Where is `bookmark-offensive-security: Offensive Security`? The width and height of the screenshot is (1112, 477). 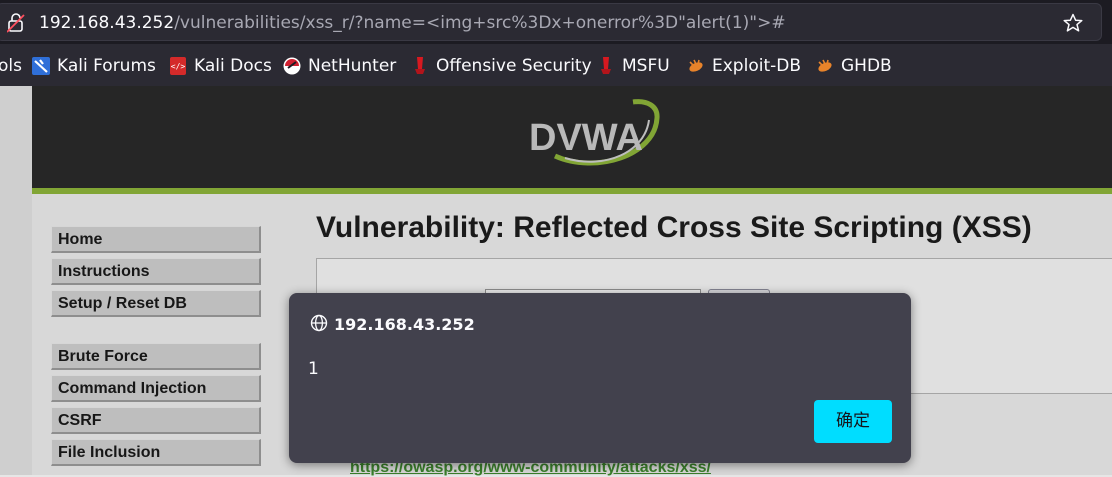 bookmark-offensive-security: Offensive Security is located at coordinates (501, 66).